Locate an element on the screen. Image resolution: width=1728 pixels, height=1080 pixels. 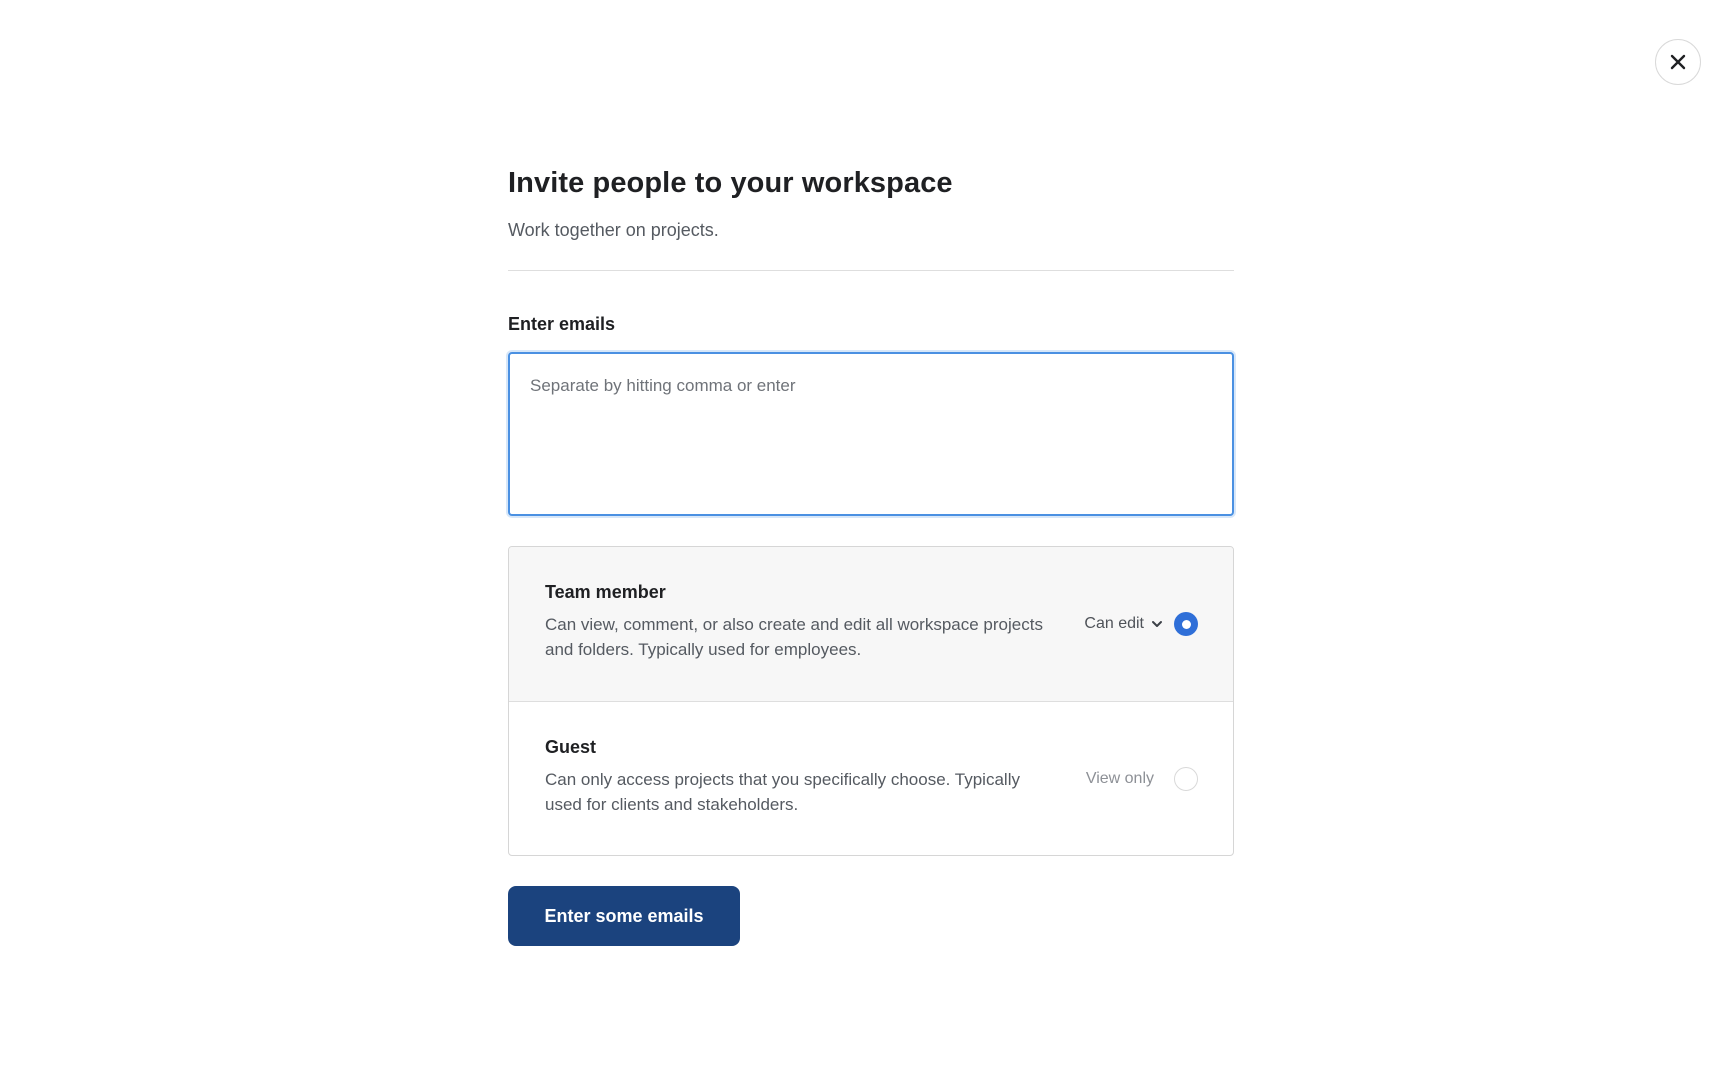
permission-label-static: View only is located at coordinates (1120, 779).